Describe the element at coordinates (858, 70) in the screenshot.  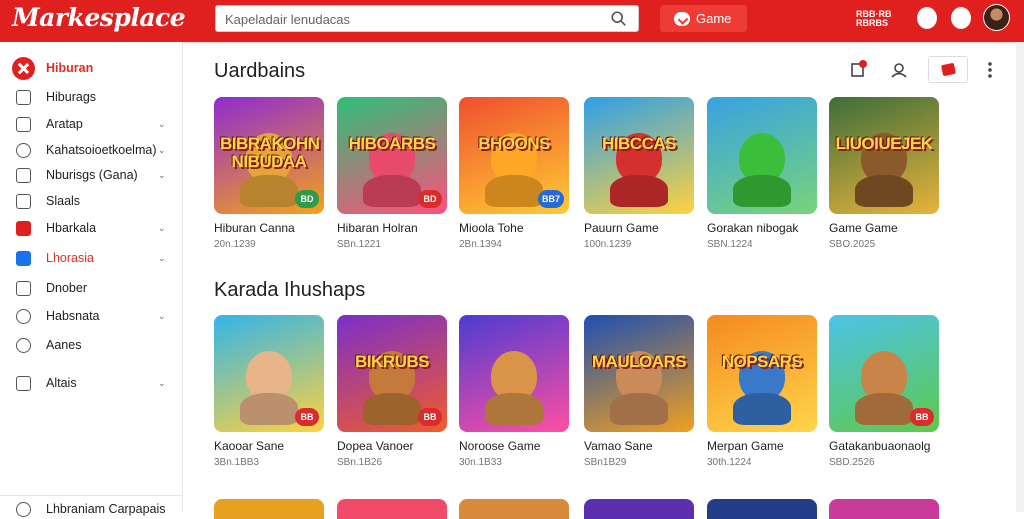
I see `bookmark-icon` at that location.